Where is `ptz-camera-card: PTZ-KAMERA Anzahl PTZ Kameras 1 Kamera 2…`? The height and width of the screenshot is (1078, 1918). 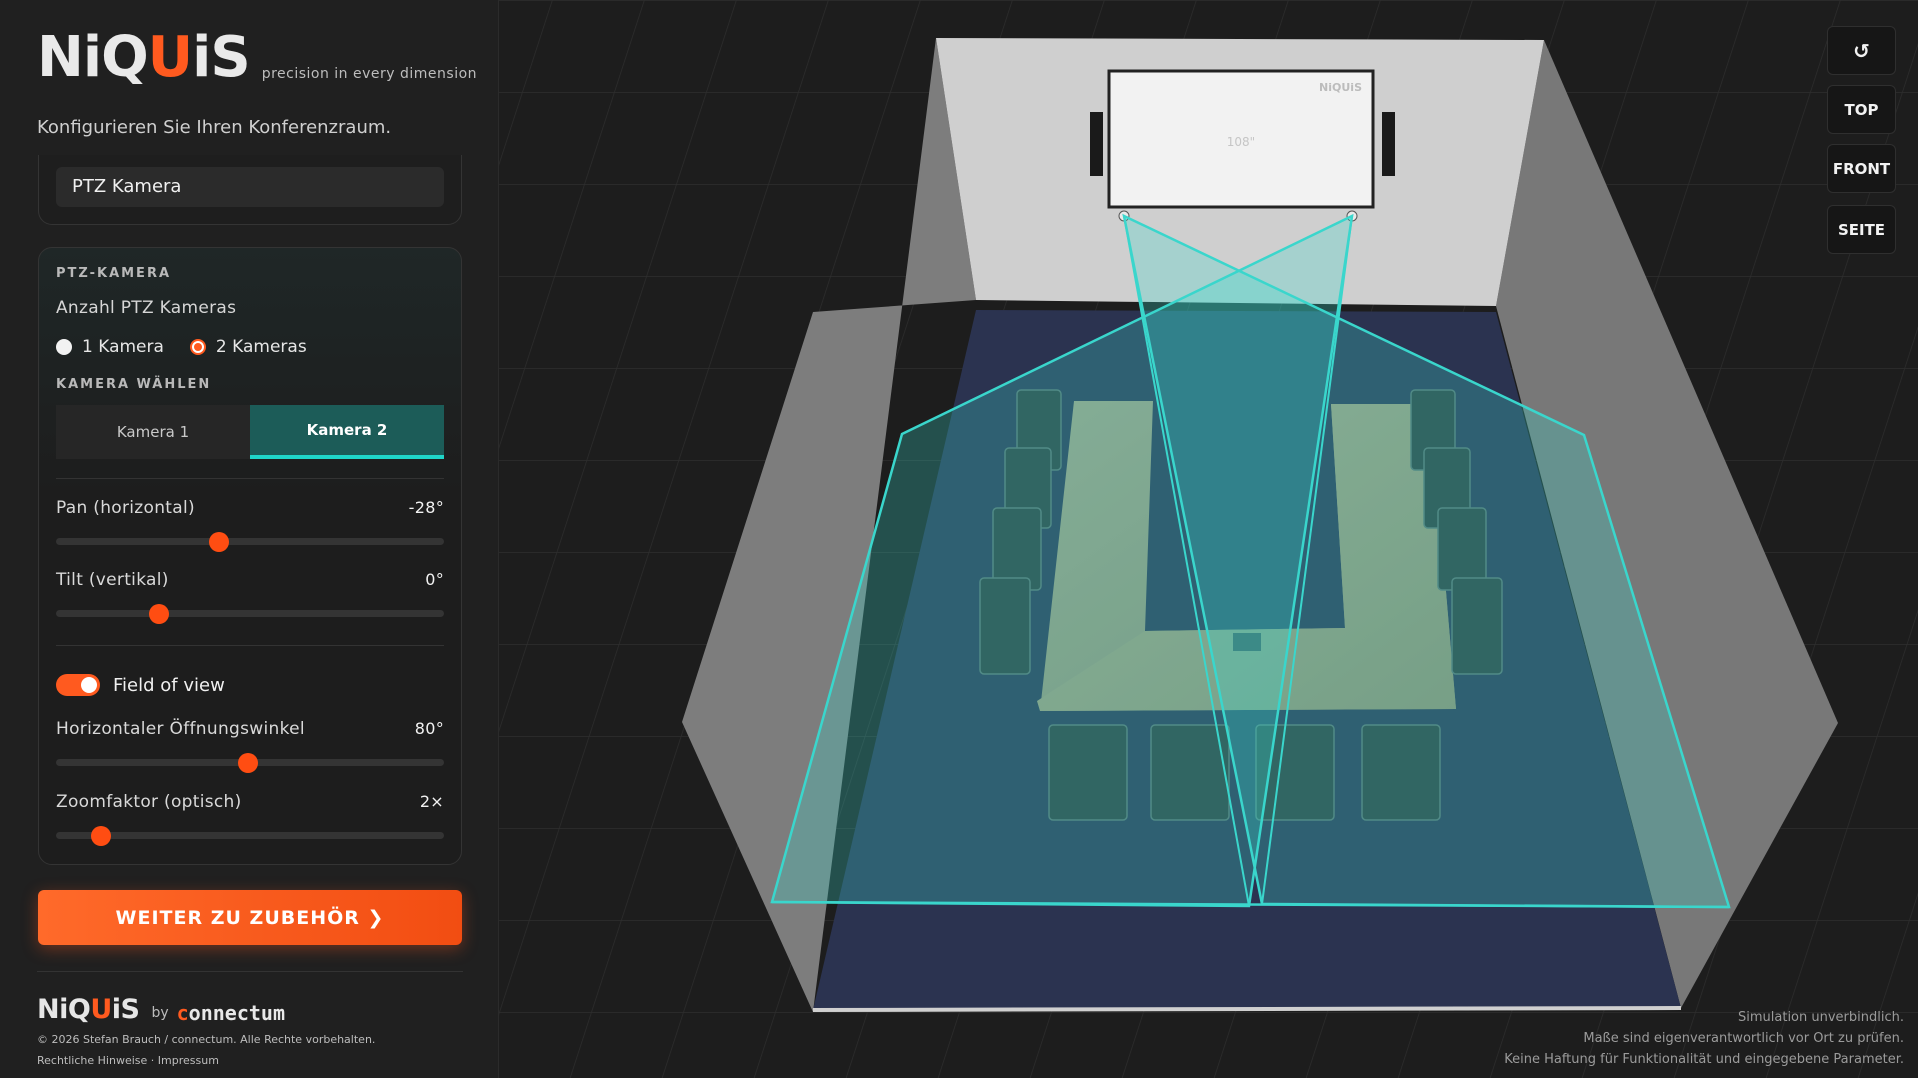 ptz-camera-card: PTZ-KAMERA Anzahl PTZ Kameras 1 Kamera 2… is located at coordinates (250, 556).